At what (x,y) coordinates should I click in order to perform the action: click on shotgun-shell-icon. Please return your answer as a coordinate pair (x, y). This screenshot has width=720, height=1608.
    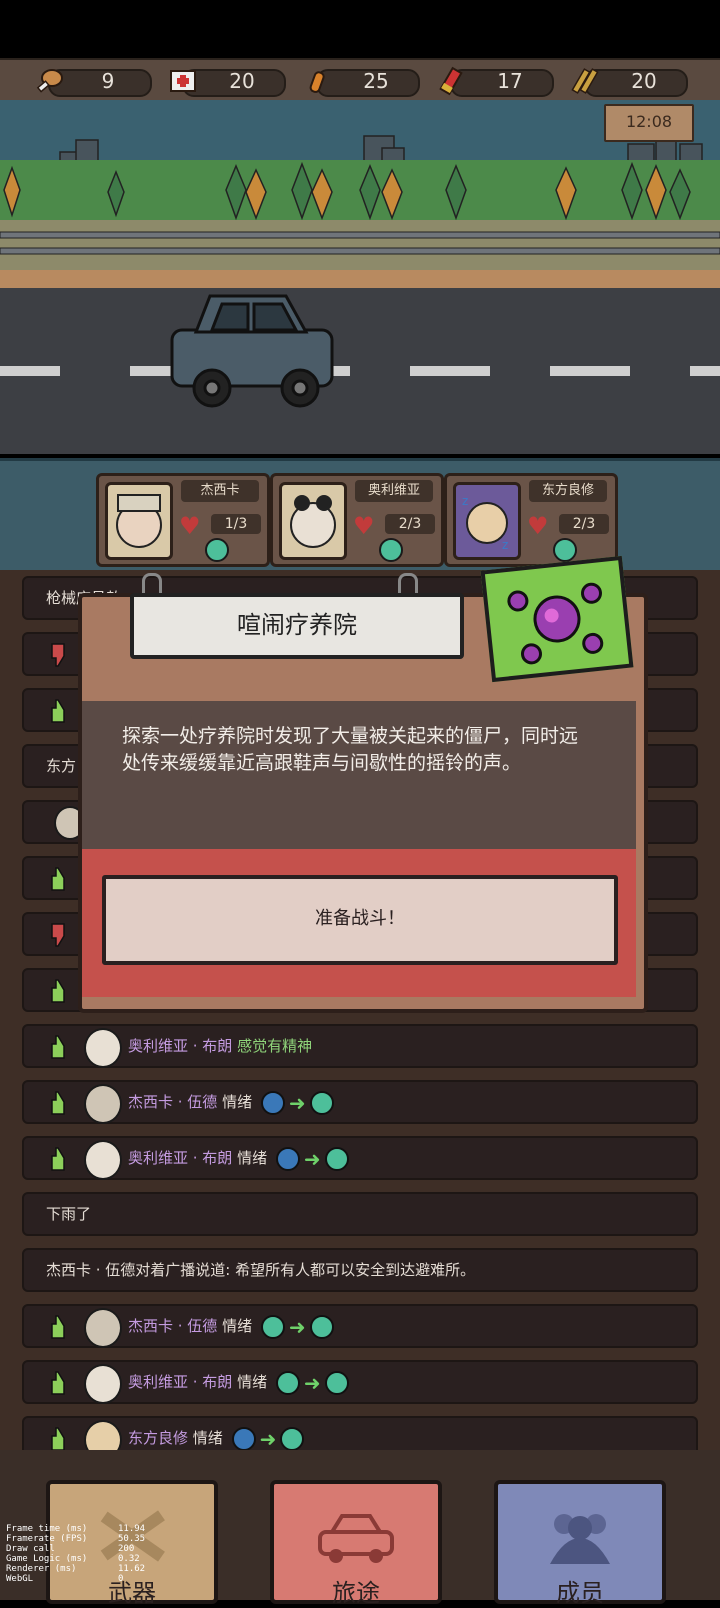
    Looking at the image, I should click on (451, 81).